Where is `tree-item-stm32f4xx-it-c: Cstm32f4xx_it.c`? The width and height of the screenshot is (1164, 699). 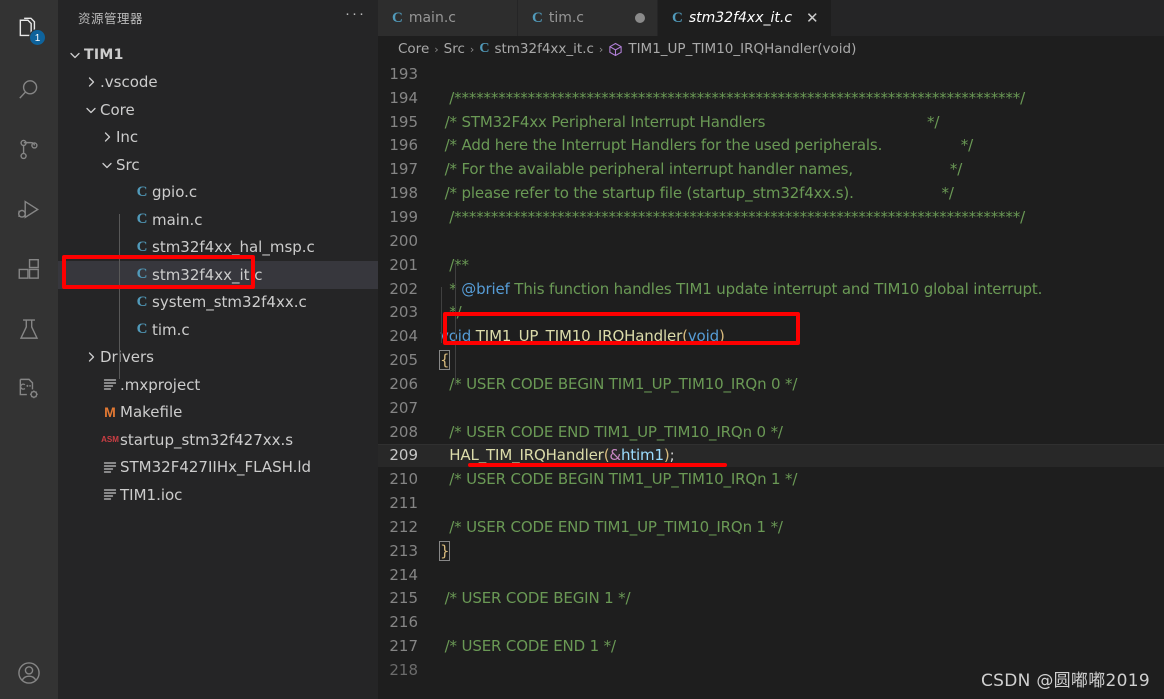
tree-item-stm32f4xx-it-c: Cstm32f4xx_it.c is located at coordinates (218, 275).